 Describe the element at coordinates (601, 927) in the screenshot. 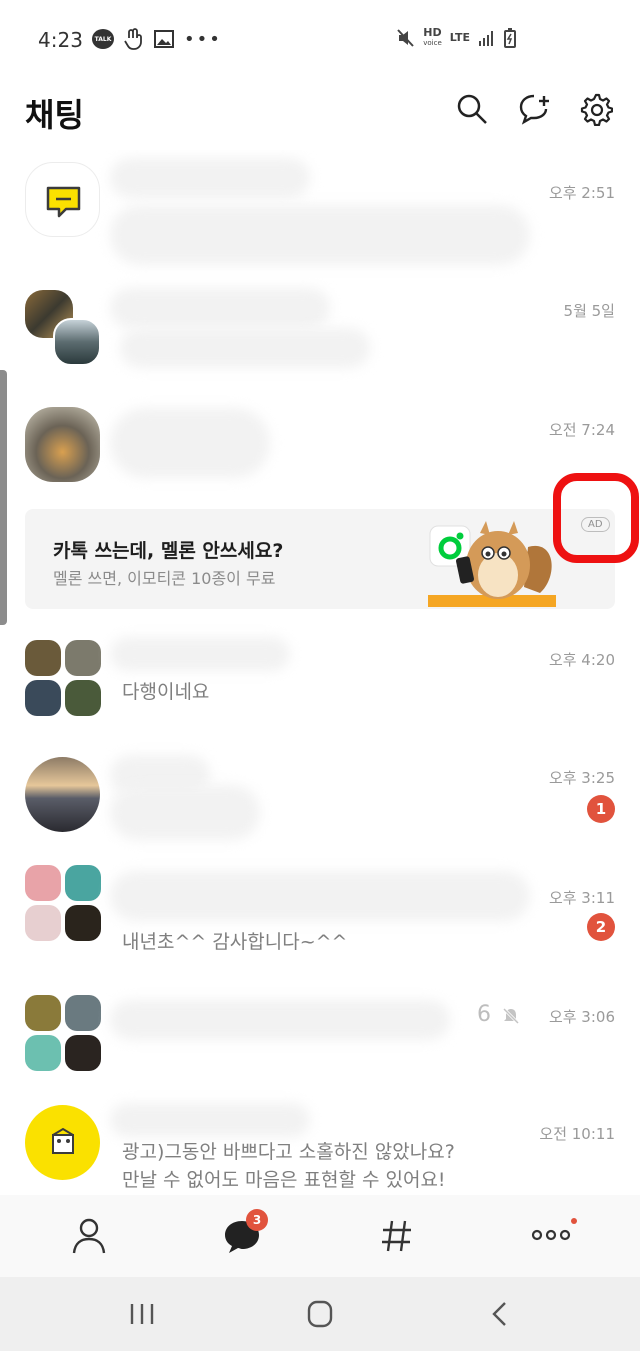

I see `unread-badge: 2` at that location.